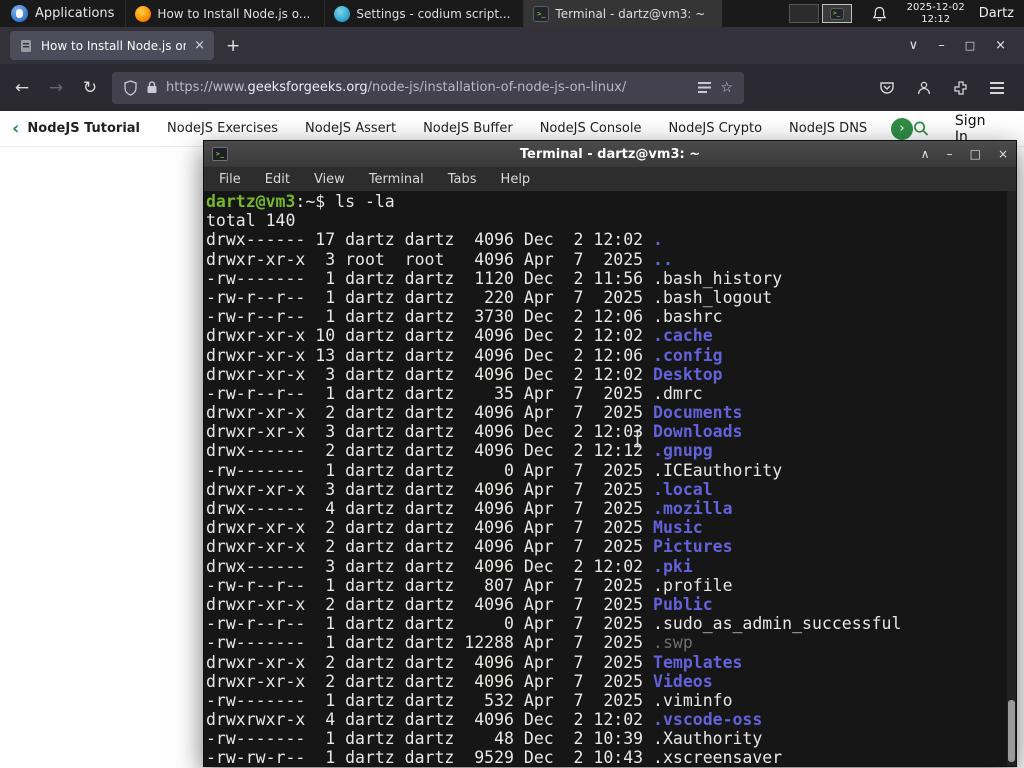 This screenshot has width=1024, height=768. I want to click on menu-terminal: Terminal, so click(396, 179).